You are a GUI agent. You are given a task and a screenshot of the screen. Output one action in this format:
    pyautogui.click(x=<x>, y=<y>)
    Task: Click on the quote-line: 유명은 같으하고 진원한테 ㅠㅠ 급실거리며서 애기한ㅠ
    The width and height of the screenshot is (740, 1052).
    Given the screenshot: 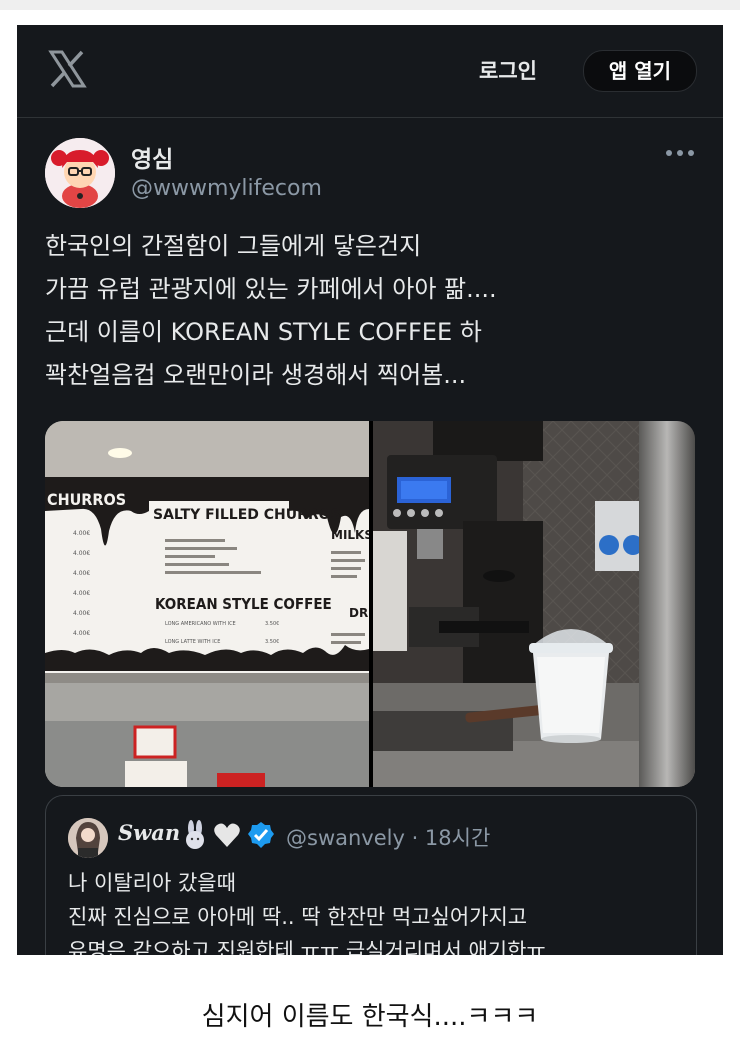 What is the action you would take?
    pyautogui.click(x=307, y=947)
    